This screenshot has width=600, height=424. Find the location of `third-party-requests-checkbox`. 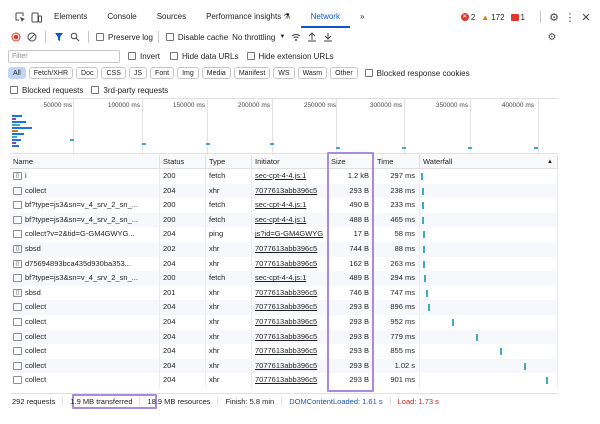

third-party-requests-checkbox is located at coordinates (95, 90).